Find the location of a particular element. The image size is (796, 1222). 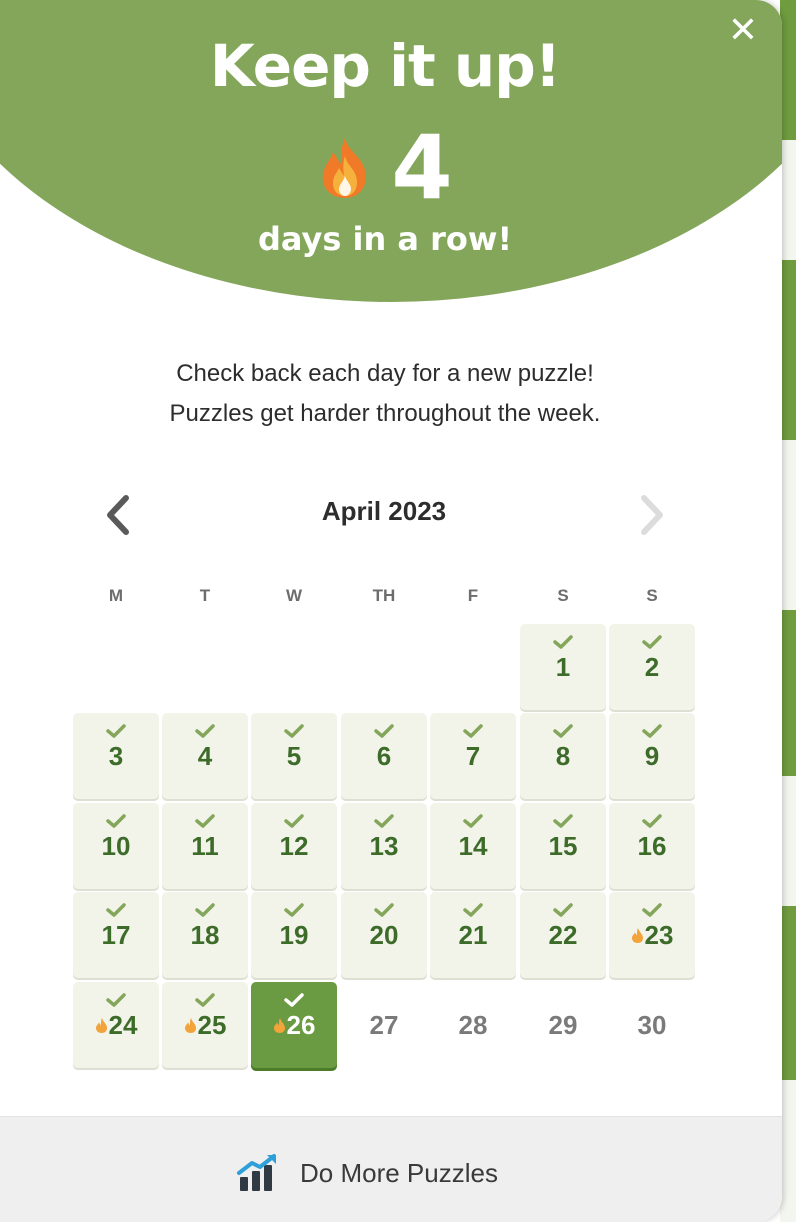

day-number-text: 19 is located at coordinates (294, 935).